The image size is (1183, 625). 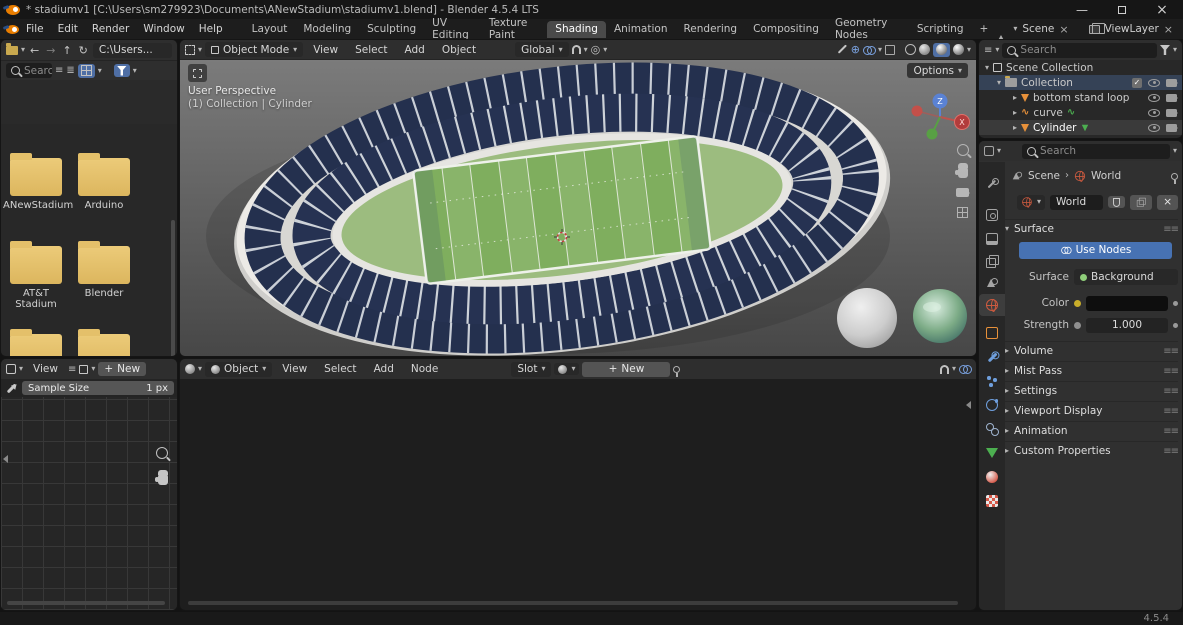 What do you see at coordinates (197, 73) in the screenshot?
I see `active-tool-button` at bounding box center [197, 73].